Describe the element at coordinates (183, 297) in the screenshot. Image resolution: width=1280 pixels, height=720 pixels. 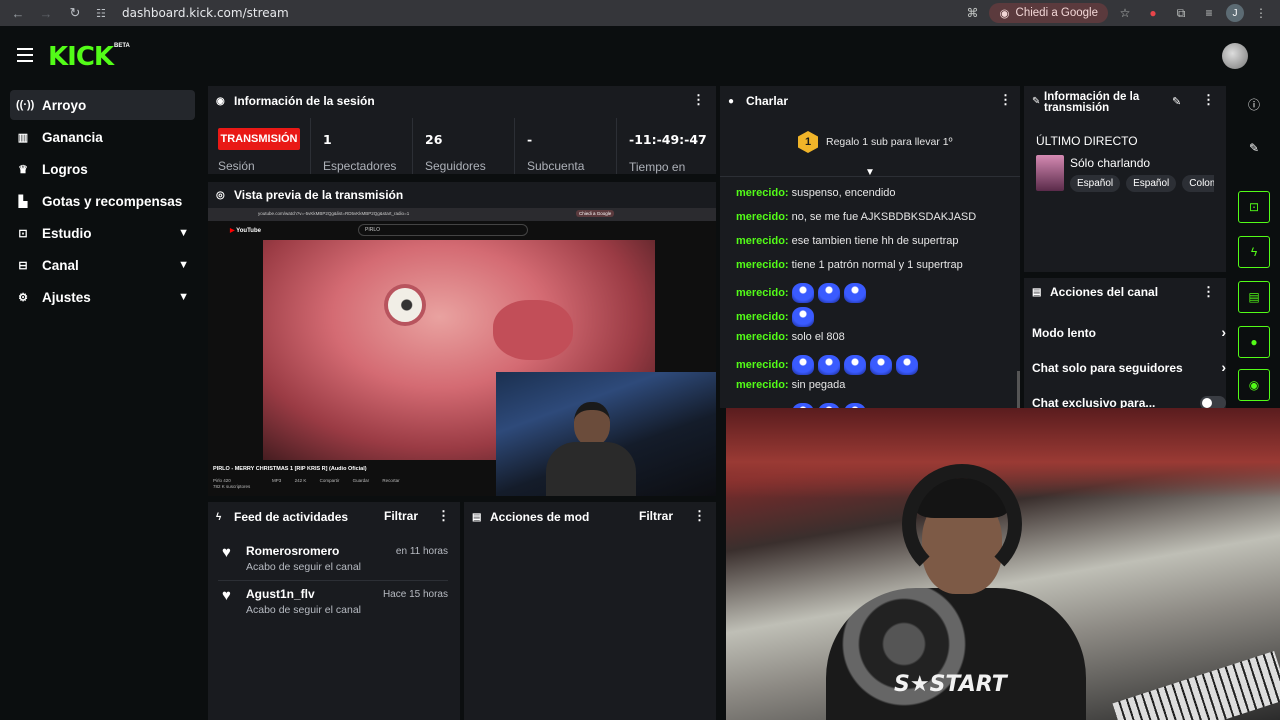
I see `chevron-down-icon: ▼` at that location.